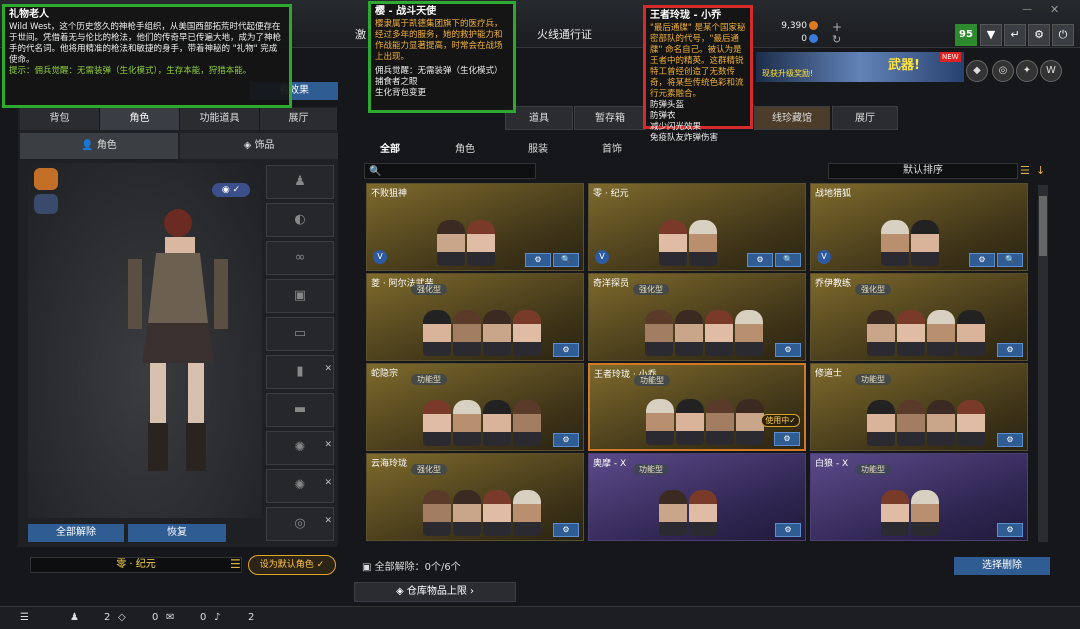 The width and height of the screenshot is (1080, 629). What do you see at coordinates (1002, 566) in the screenshot?
I see `clear-selected-button: 选择删除` at bounding box center [1002, 566].